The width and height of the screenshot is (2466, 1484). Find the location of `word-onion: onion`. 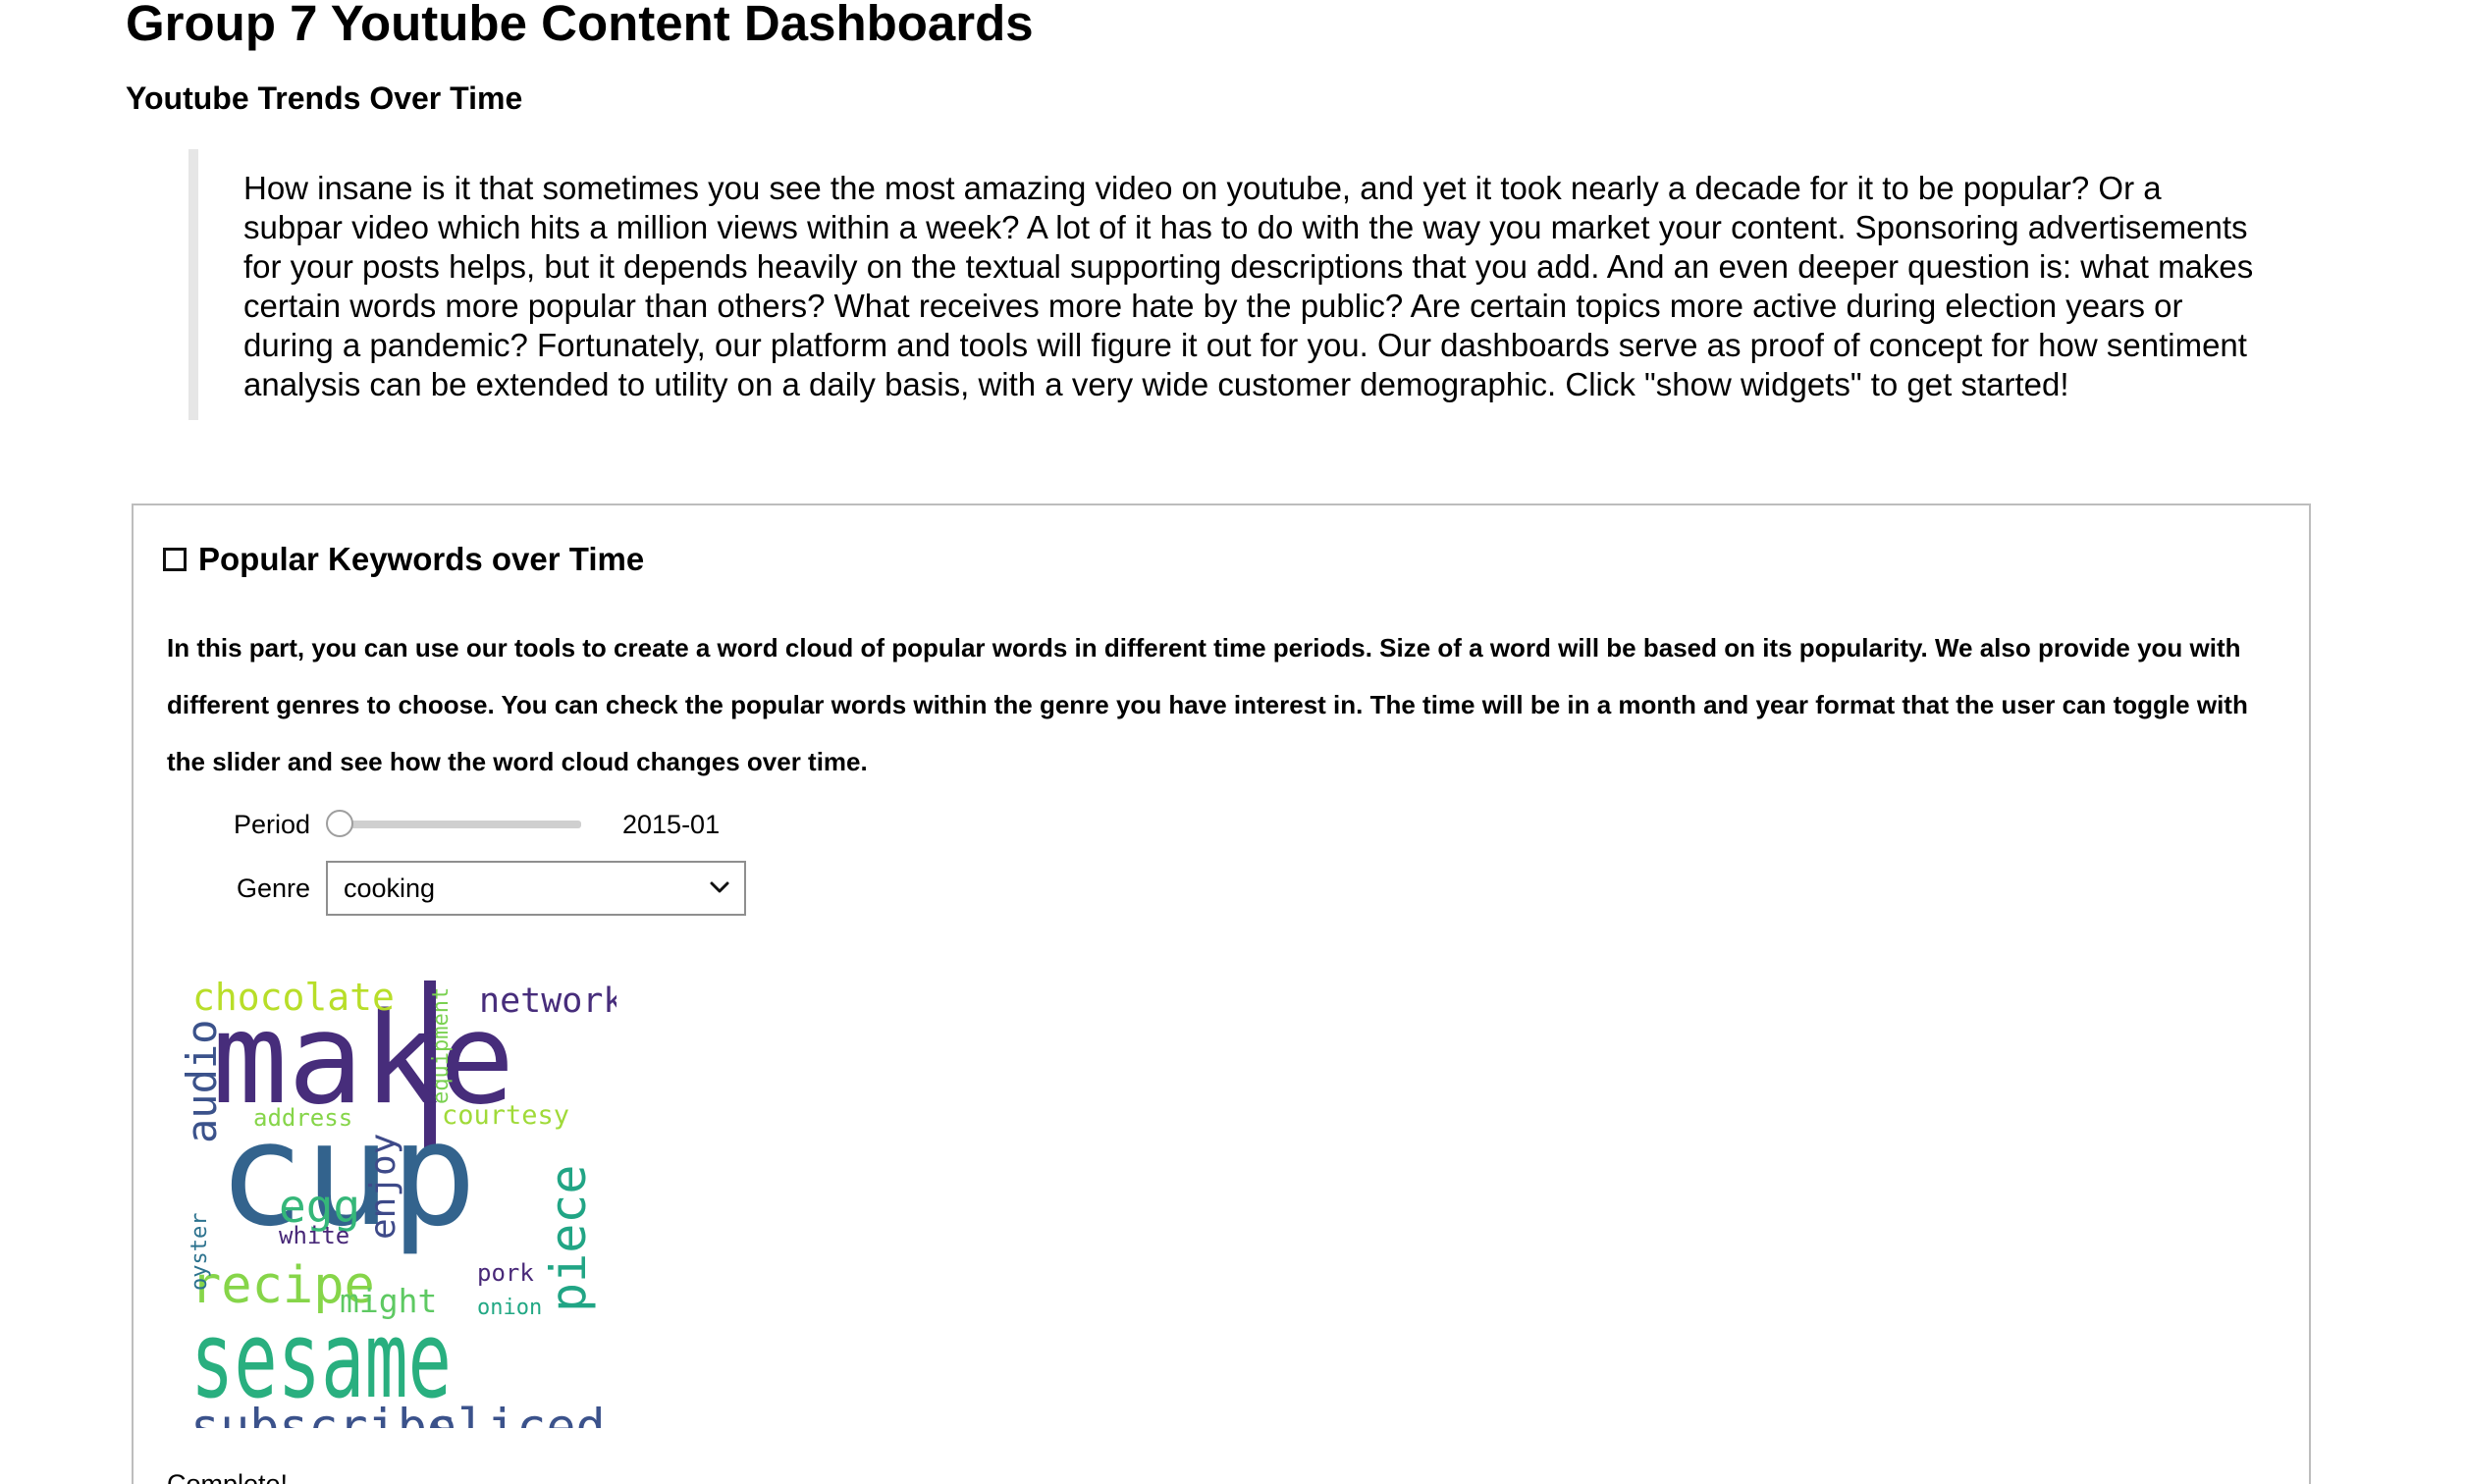

word-onion: onion is located at coordinates (509, 1308).